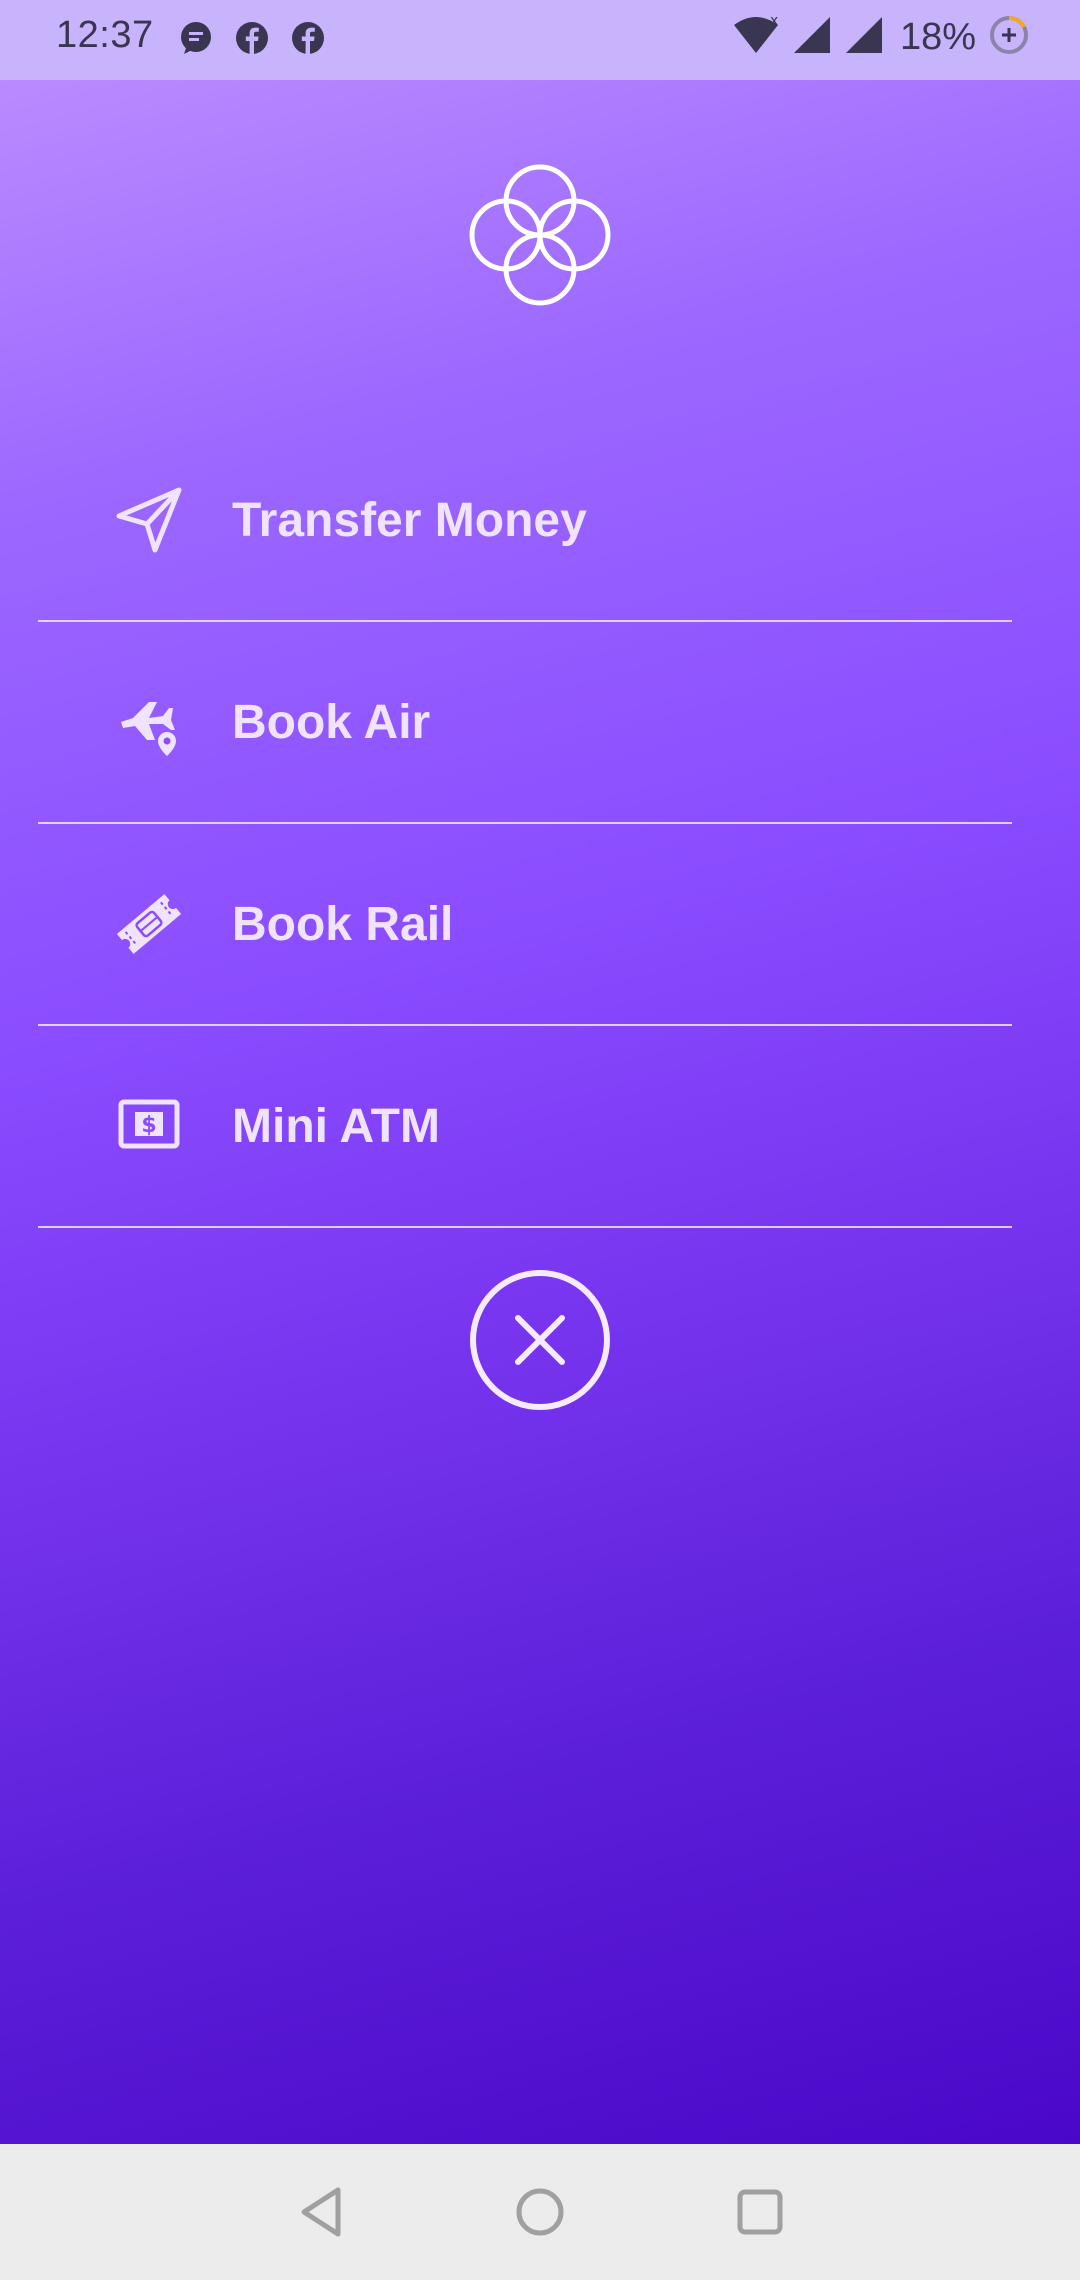  I want to click on cash-dollar-icon: $, so click(149, 1126).